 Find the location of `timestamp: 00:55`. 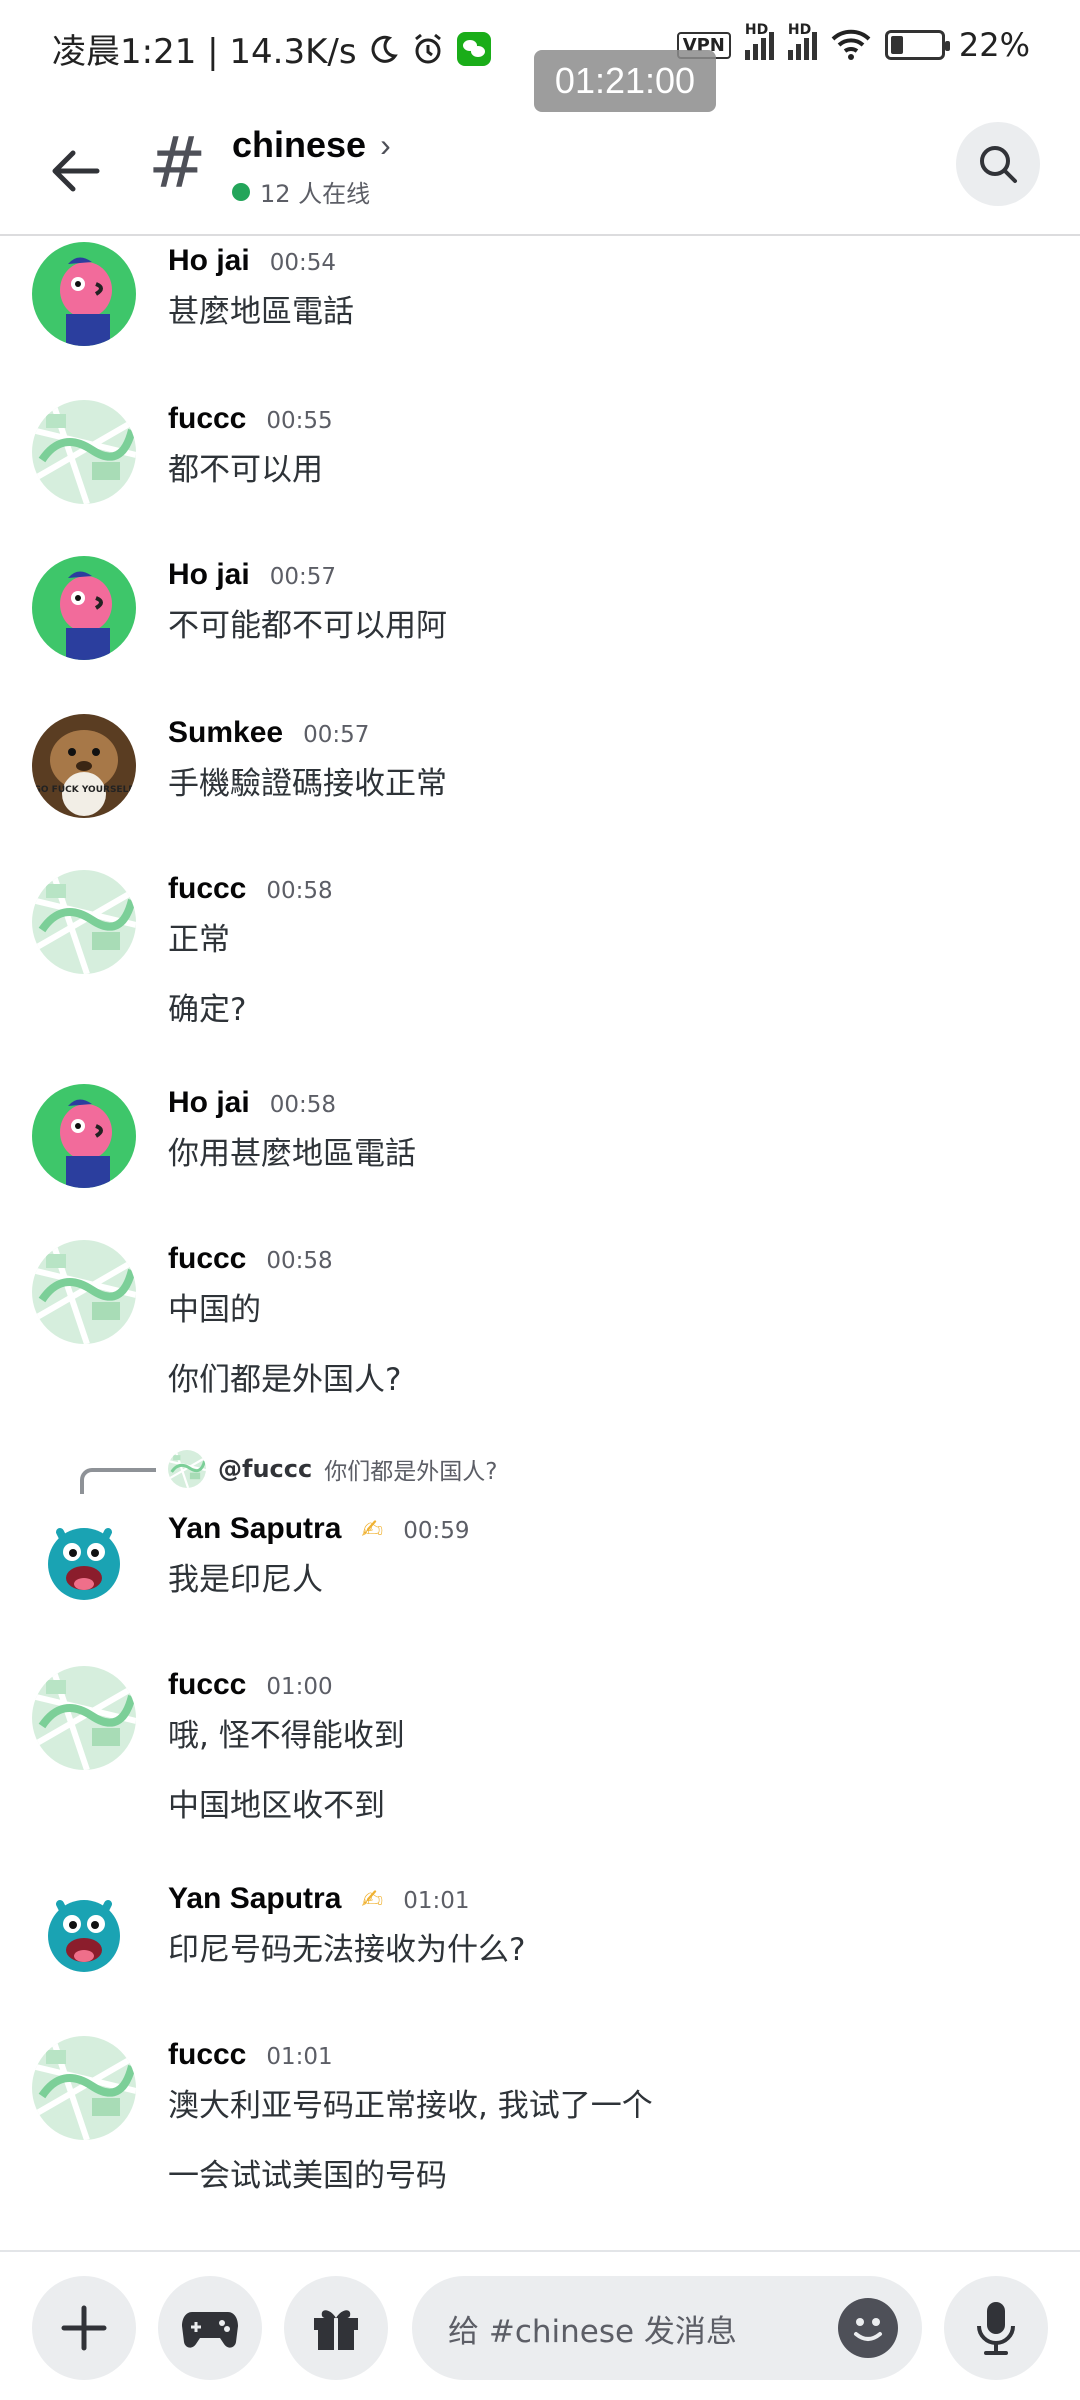

timestamp: 00:55 is located at coordinates (299, 421).